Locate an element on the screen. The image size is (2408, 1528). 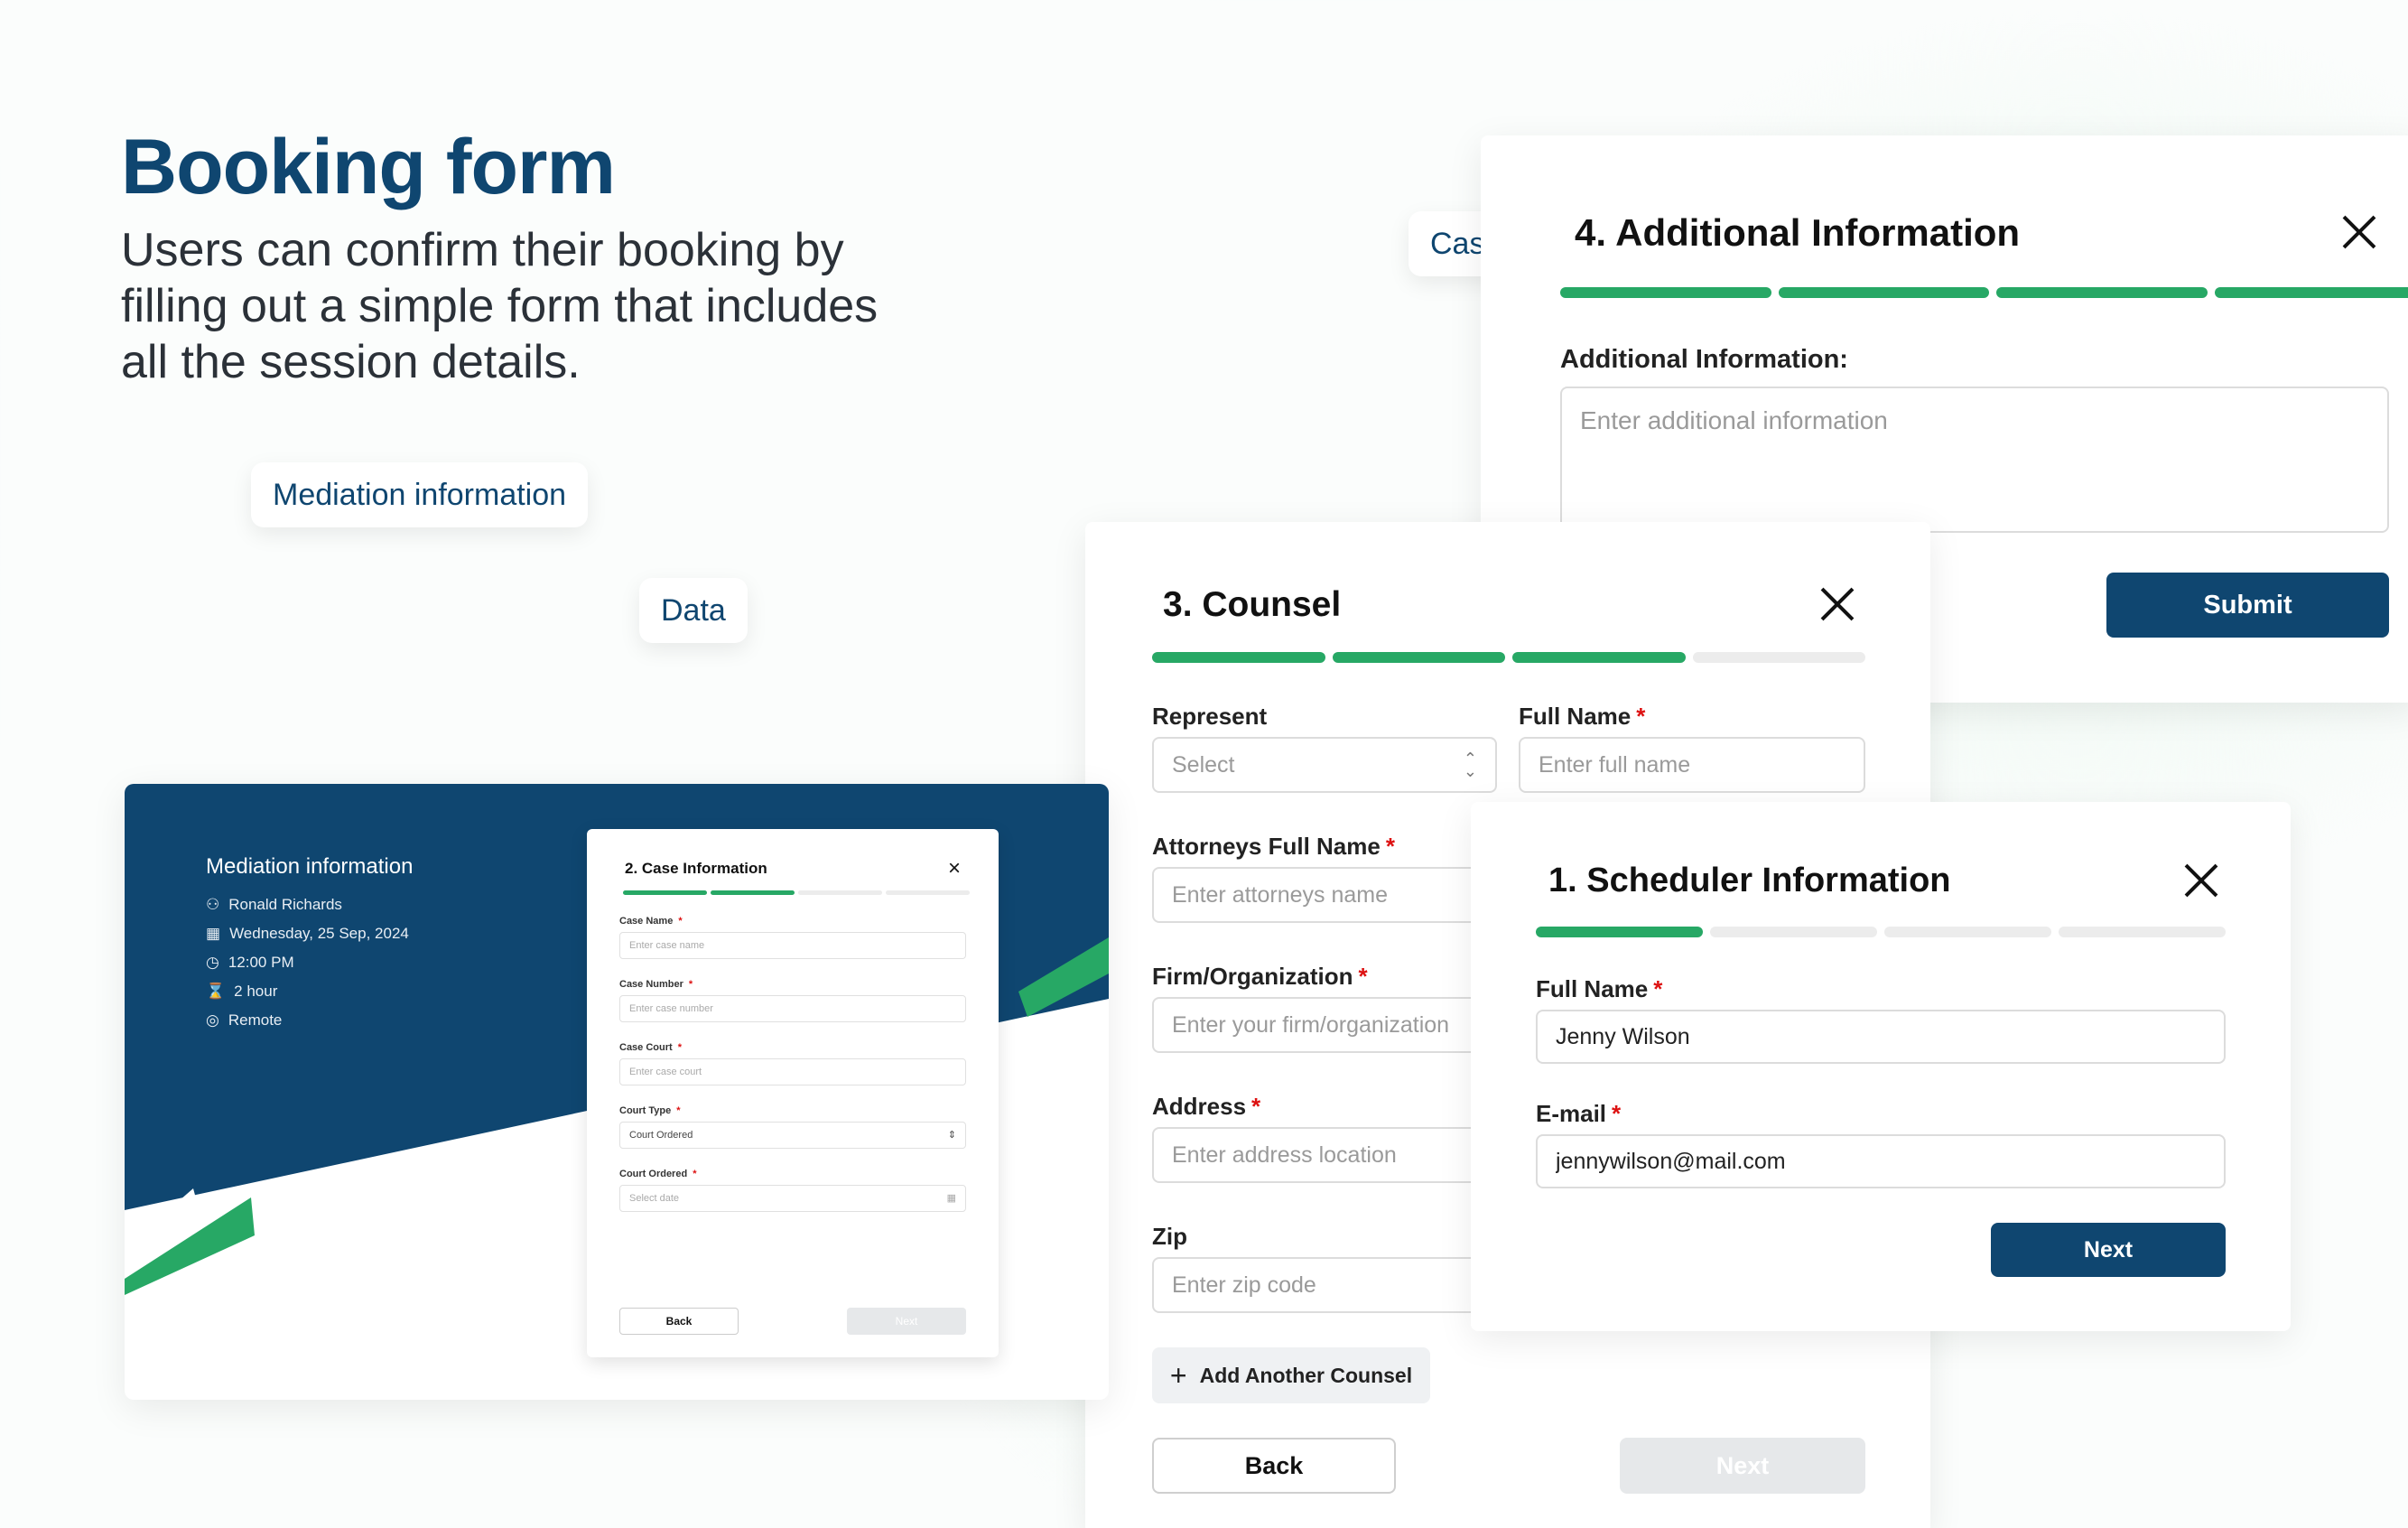
email-input is located at coordinates (1881, 1161).